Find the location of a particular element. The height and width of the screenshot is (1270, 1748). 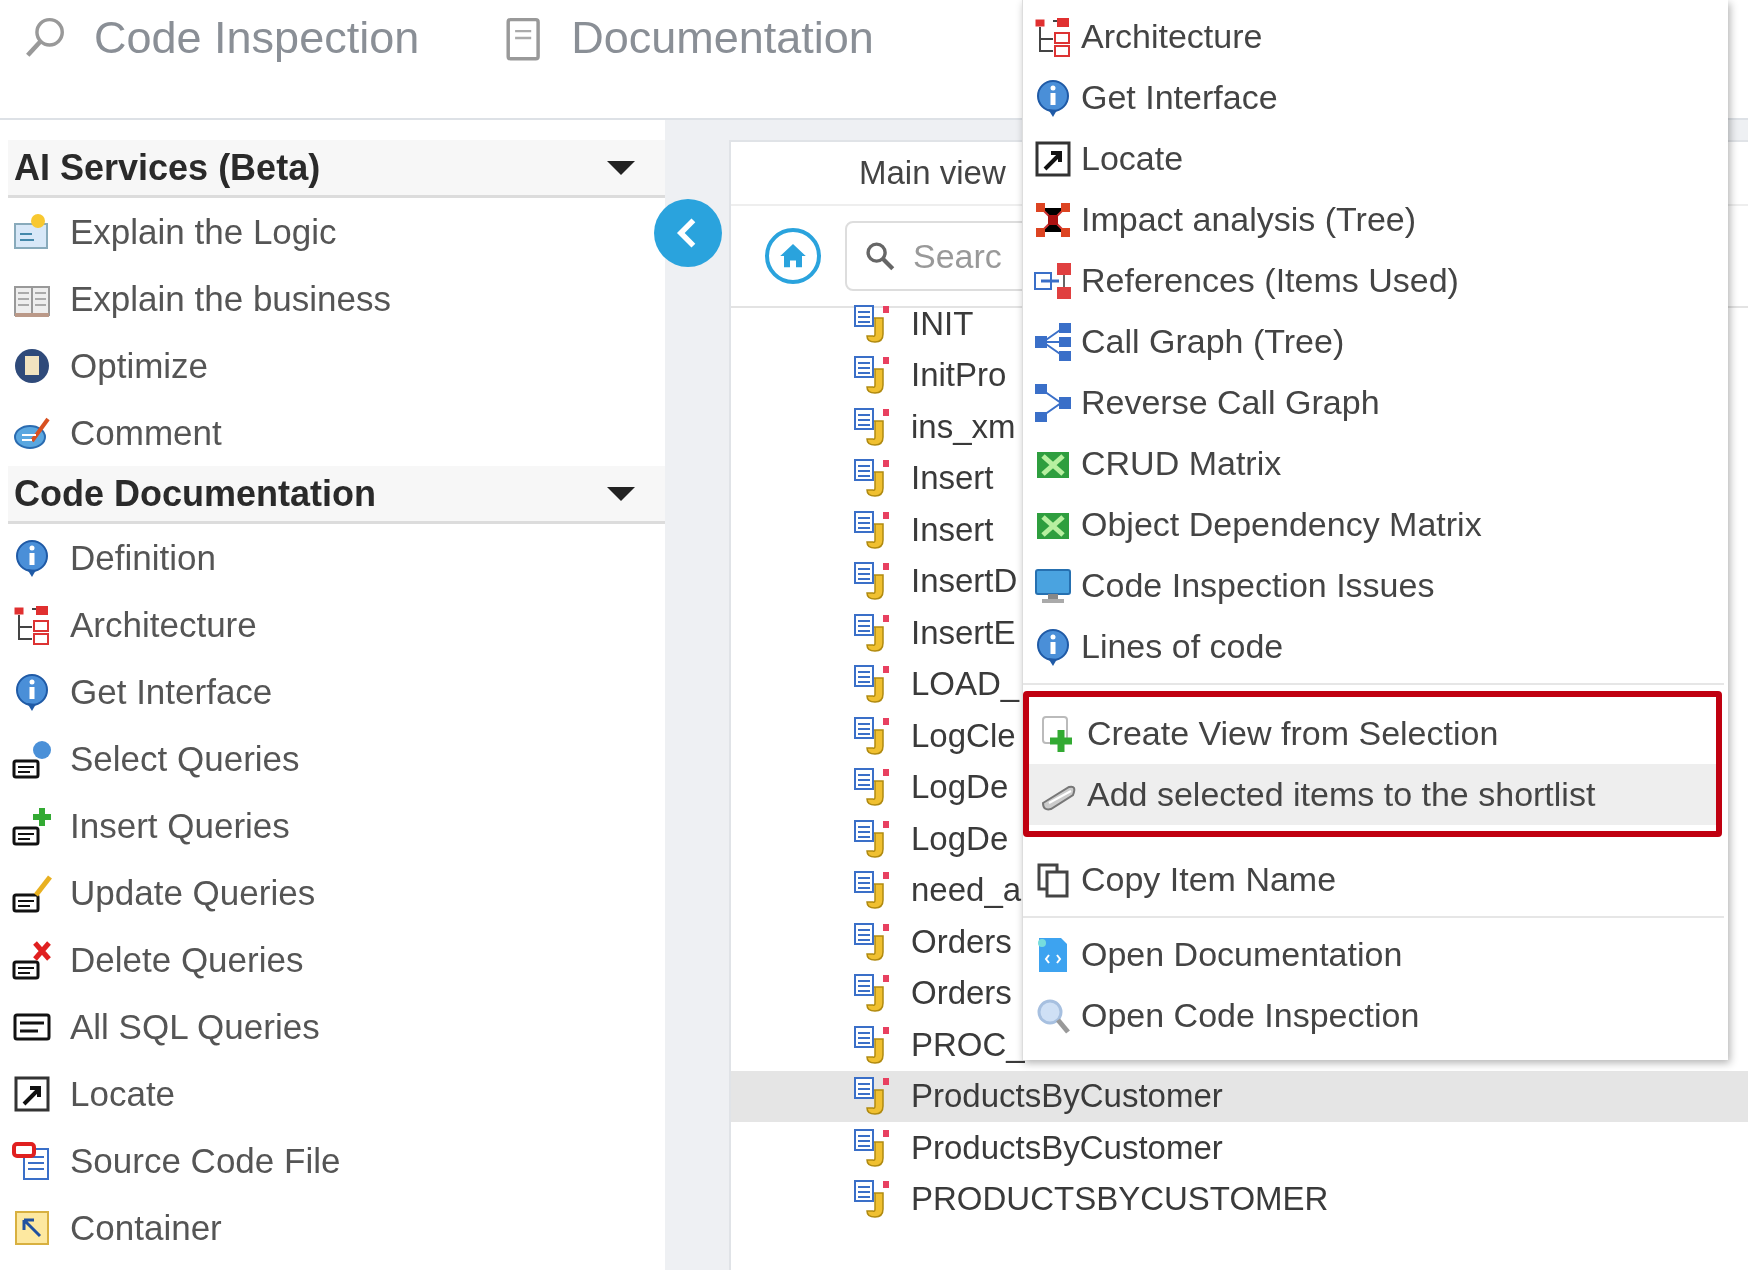

item-name: PROC_ is located at coordinates (968, 1044).